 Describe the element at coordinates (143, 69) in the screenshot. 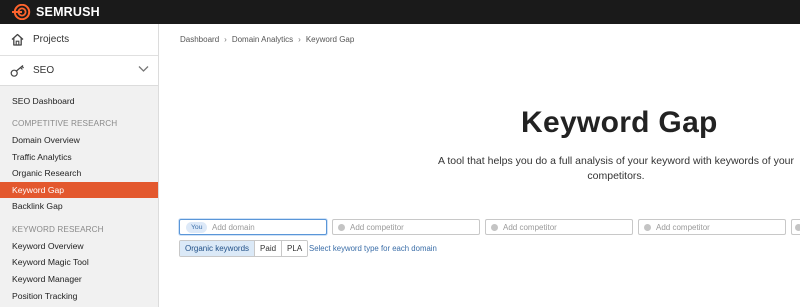

I see `chevron-down-icon` at that location.